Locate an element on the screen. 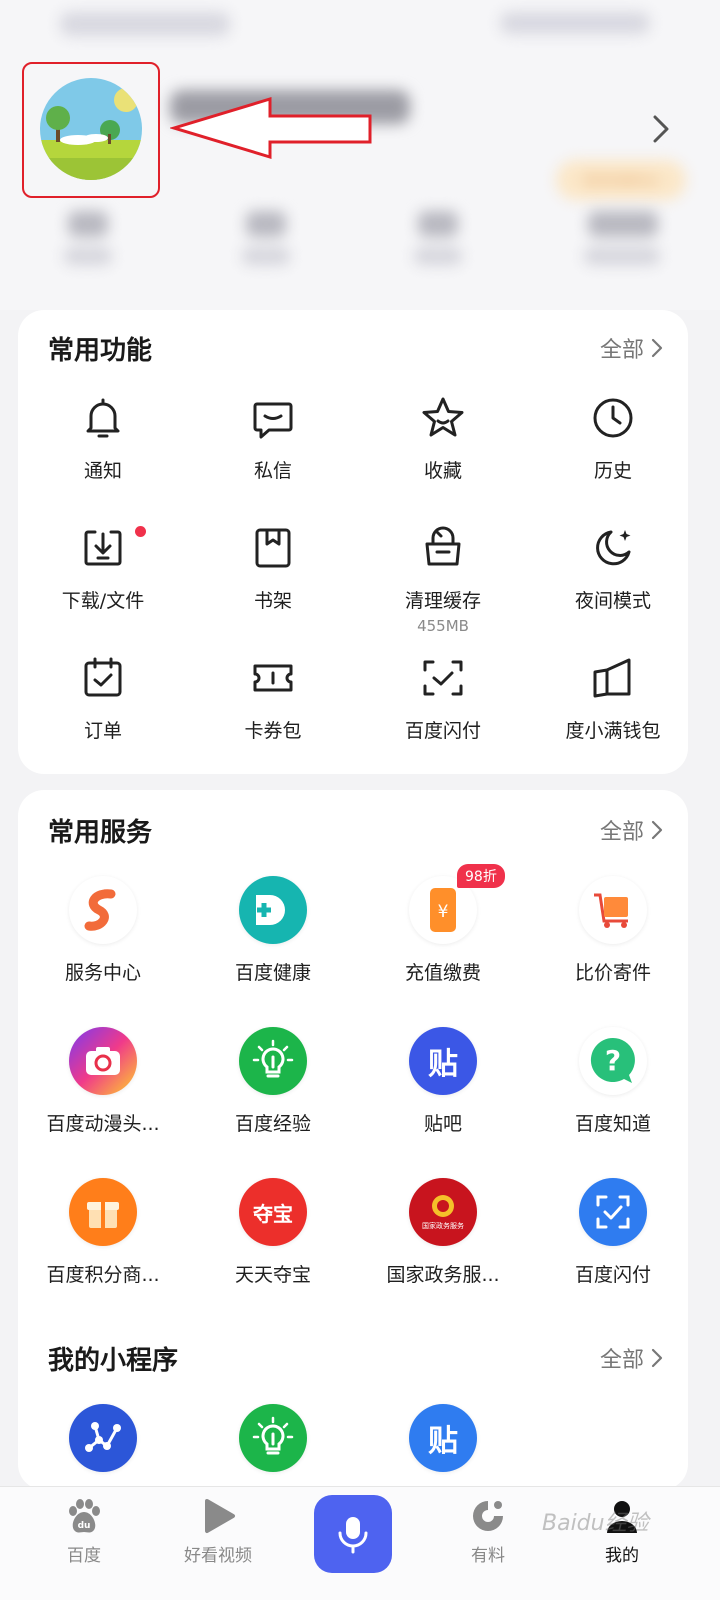 The width and height of the screenshot is (720, 1600). tieba-icon: 贴 is located at coordinates (443, 1061).